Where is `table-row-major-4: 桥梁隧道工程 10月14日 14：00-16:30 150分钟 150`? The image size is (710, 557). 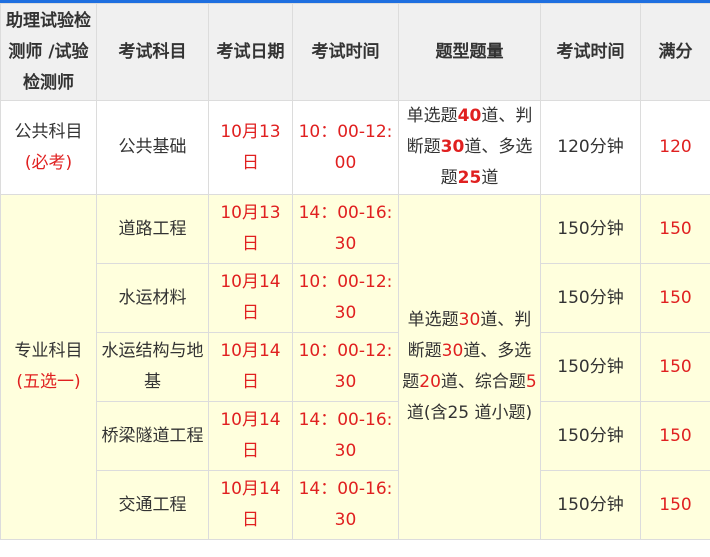 table-row-major-4: 桥梁隧道工程 10月14日 14：00-16:30 150分钟 150 is located at coordinates (355, 436).